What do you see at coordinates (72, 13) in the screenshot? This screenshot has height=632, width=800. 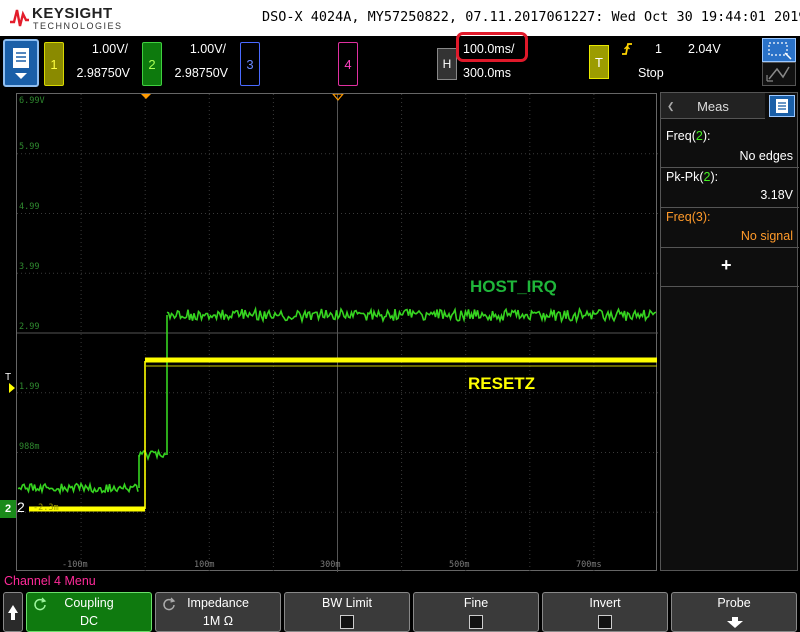 I see `brand-name: KEYSIGHT` at bounding box center [72, 13].